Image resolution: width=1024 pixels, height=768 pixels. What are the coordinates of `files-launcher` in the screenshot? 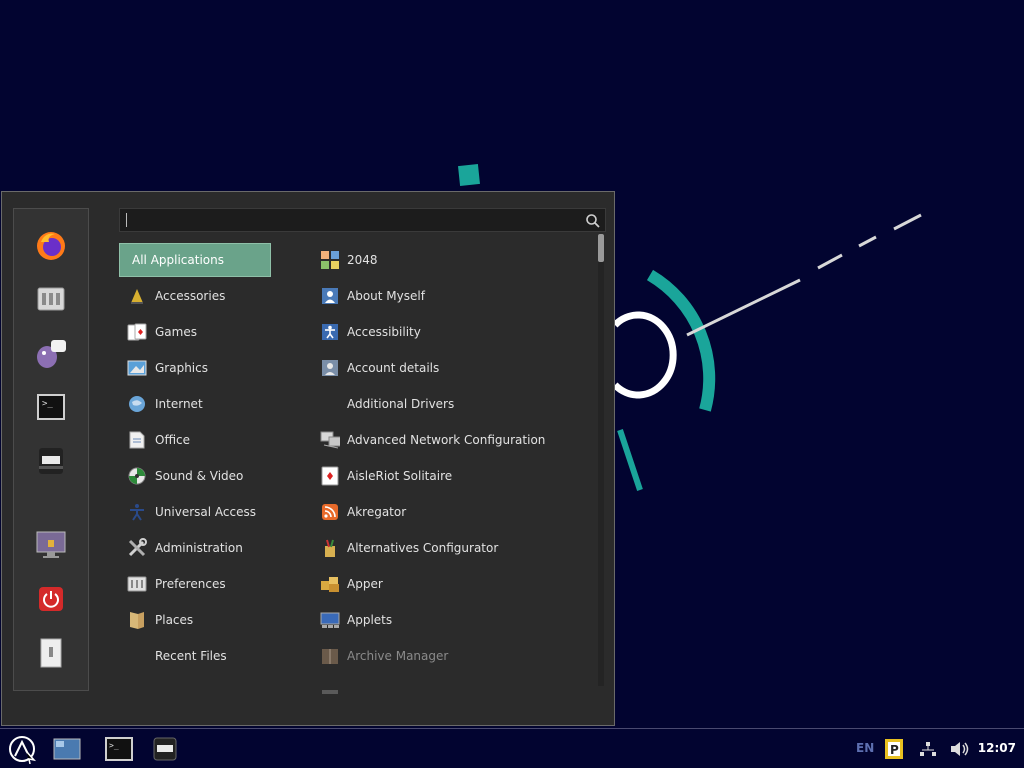 It's located at (51, 461).